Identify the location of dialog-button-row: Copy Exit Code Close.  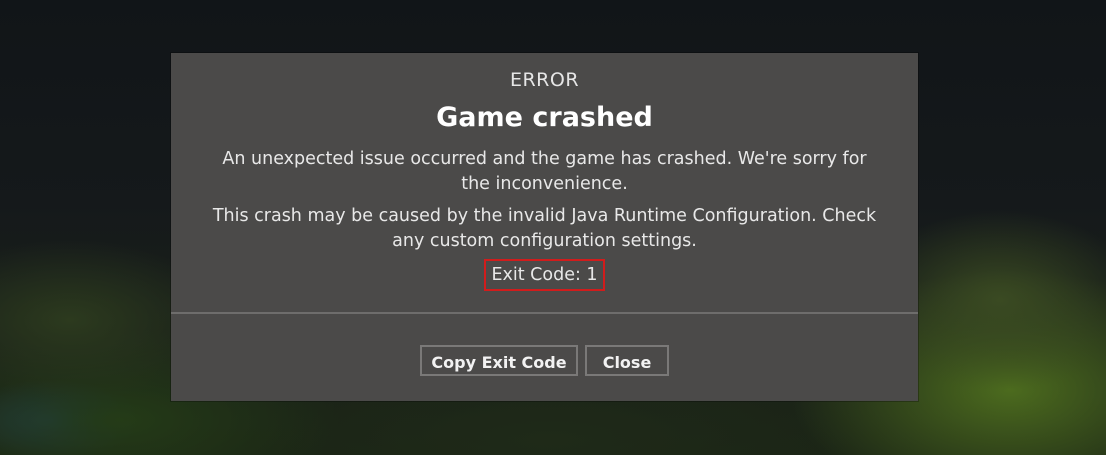
(544, 360).